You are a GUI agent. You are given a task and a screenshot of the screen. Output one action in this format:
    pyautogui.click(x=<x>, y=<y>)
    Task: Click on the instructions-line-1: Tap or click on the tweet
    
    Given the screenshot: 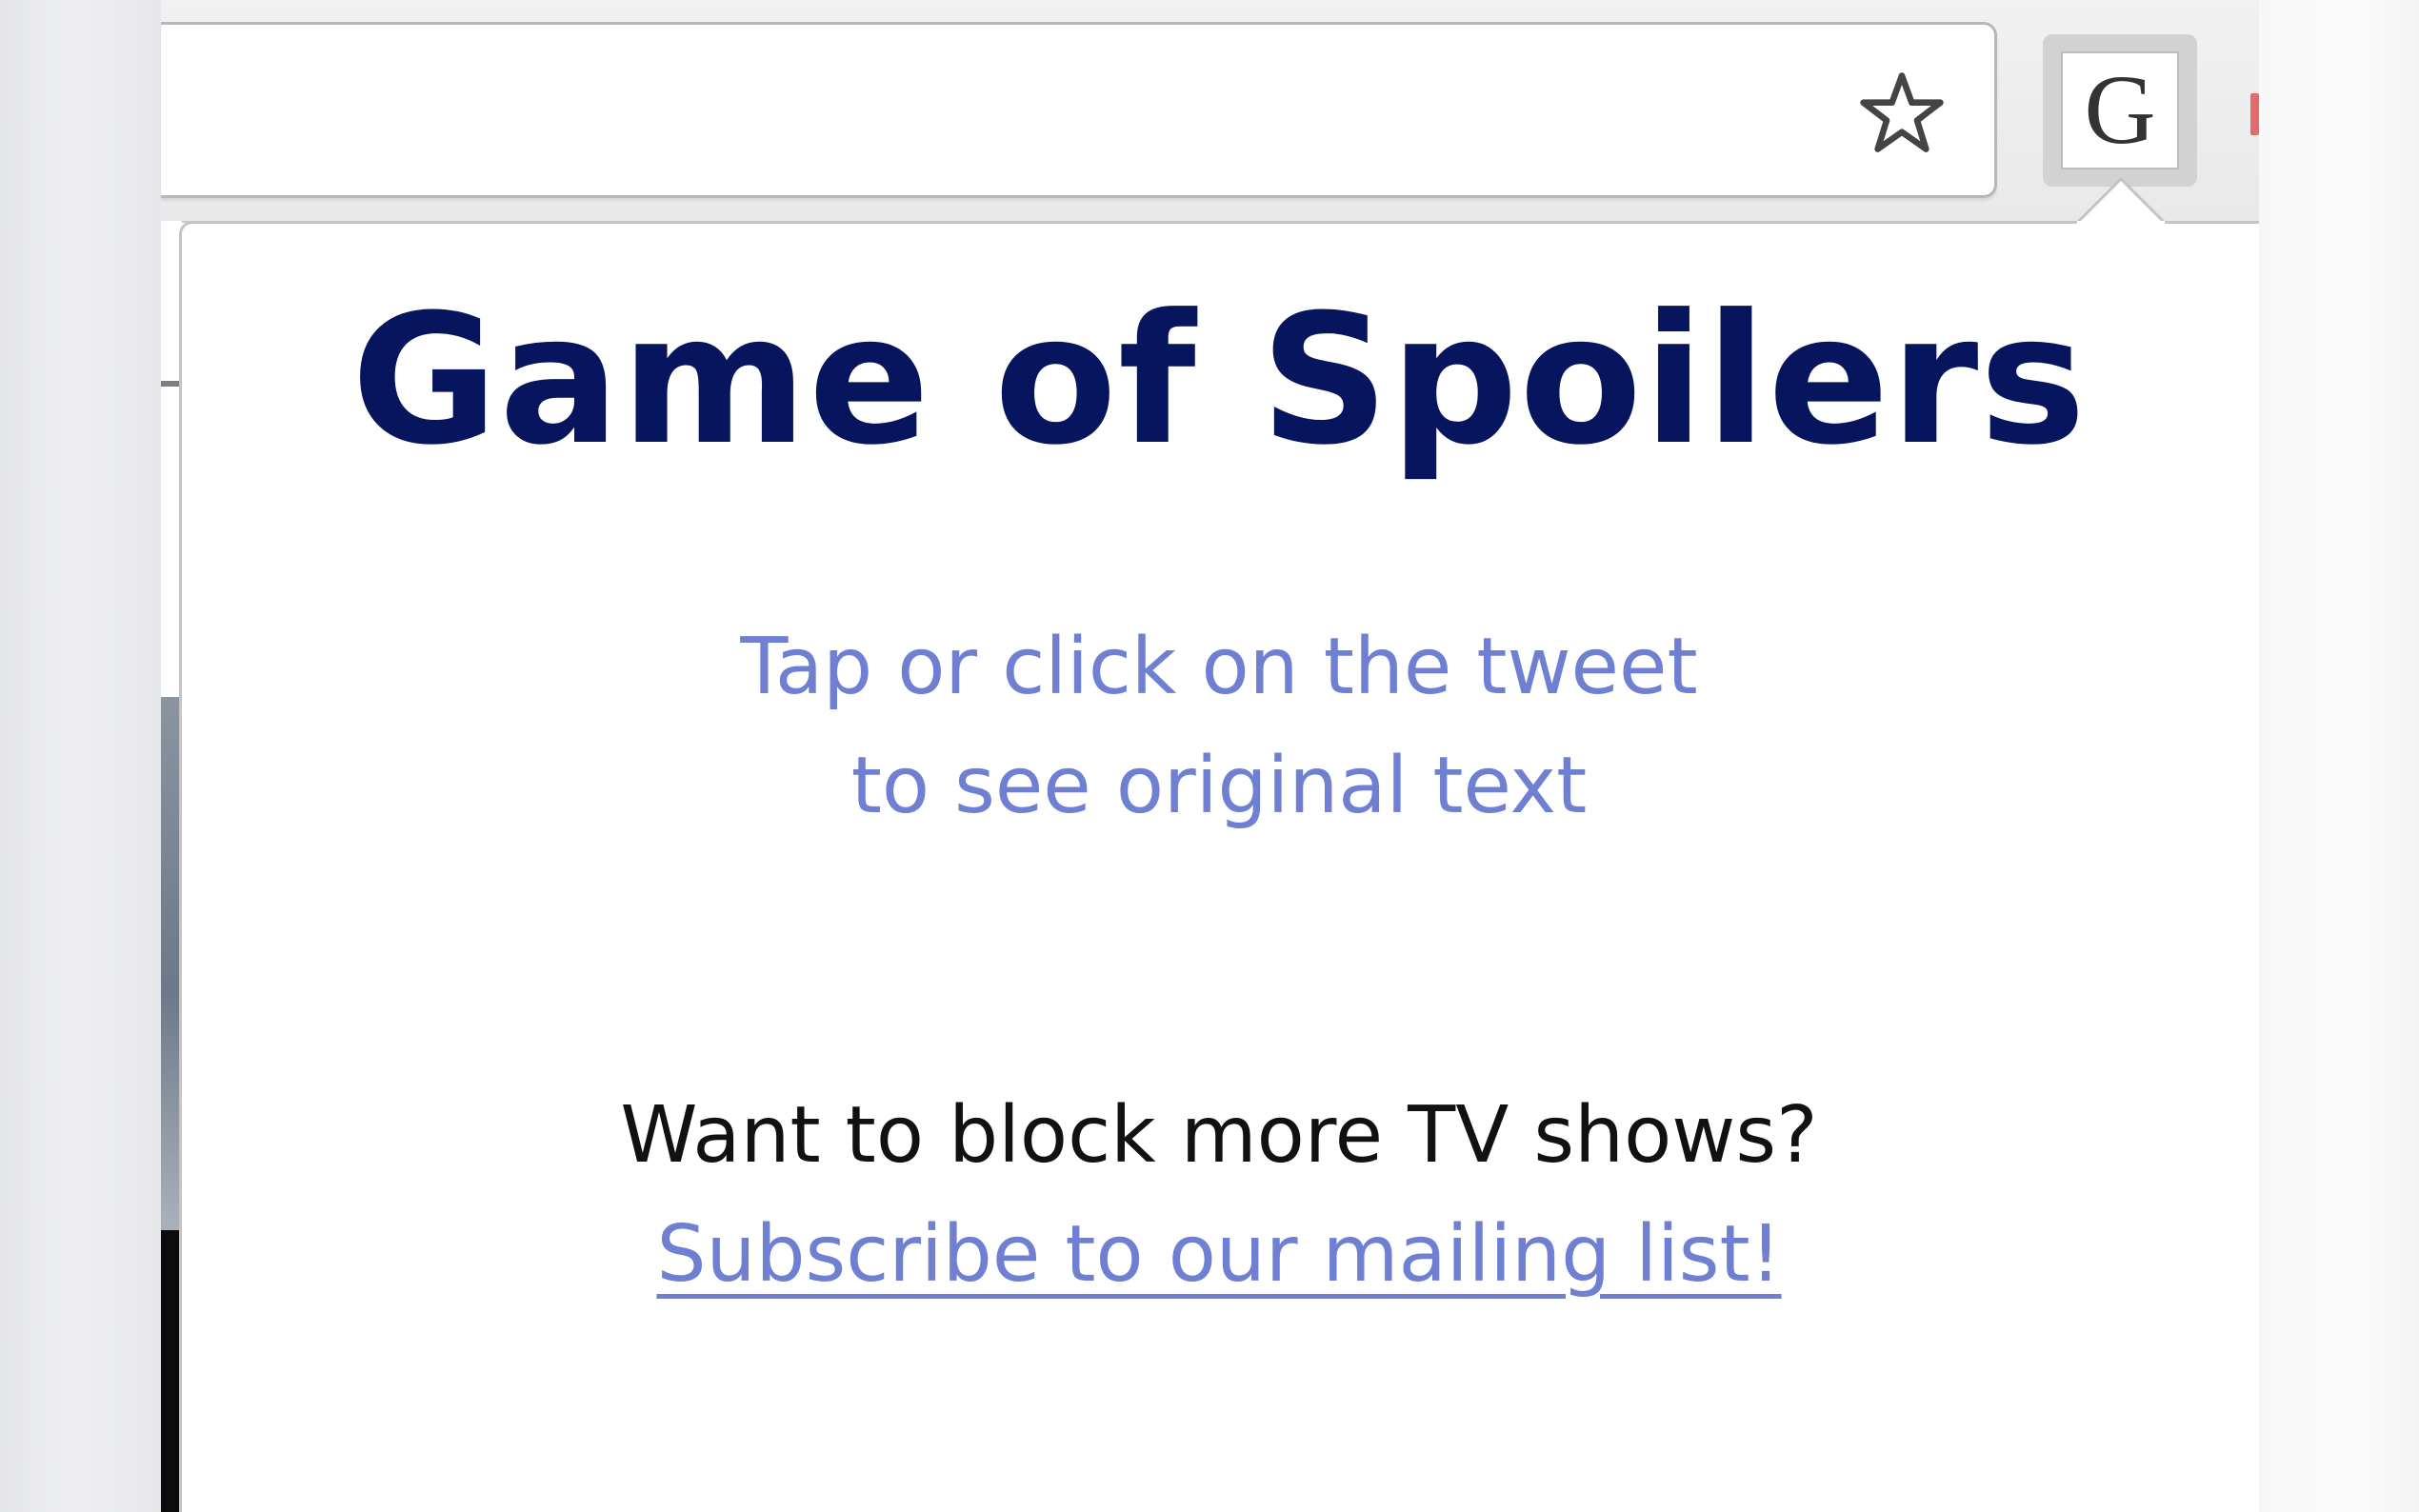 What is the action you would take?
    pyautogui.click(x=1219, y=667)
    